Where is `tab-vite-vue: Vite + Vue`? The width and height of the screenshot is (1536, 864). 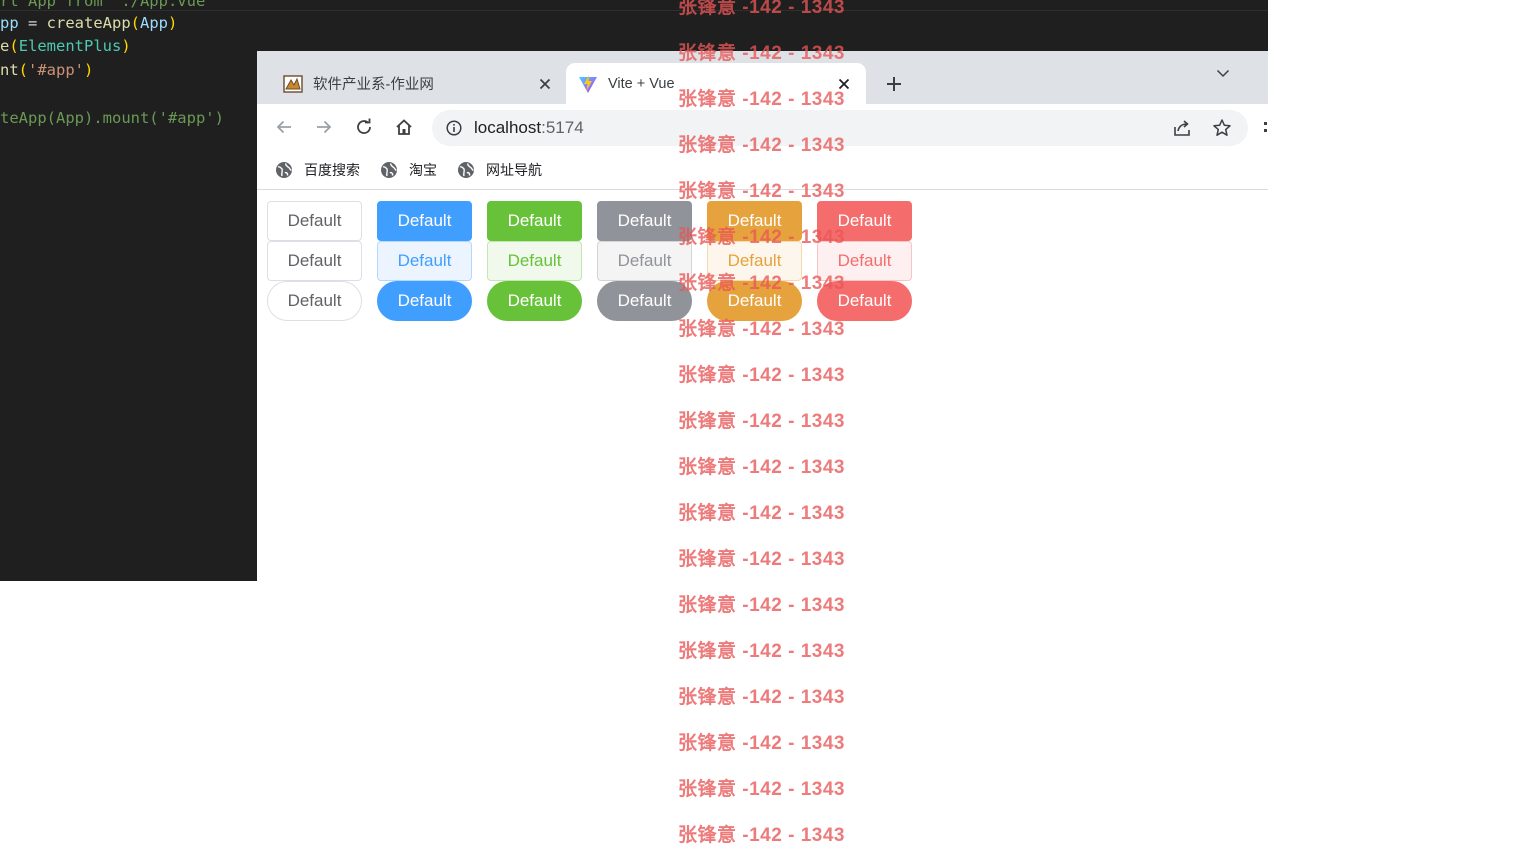
tab-vite-vue: Vite + Vue is located at coordinates (716, 83).